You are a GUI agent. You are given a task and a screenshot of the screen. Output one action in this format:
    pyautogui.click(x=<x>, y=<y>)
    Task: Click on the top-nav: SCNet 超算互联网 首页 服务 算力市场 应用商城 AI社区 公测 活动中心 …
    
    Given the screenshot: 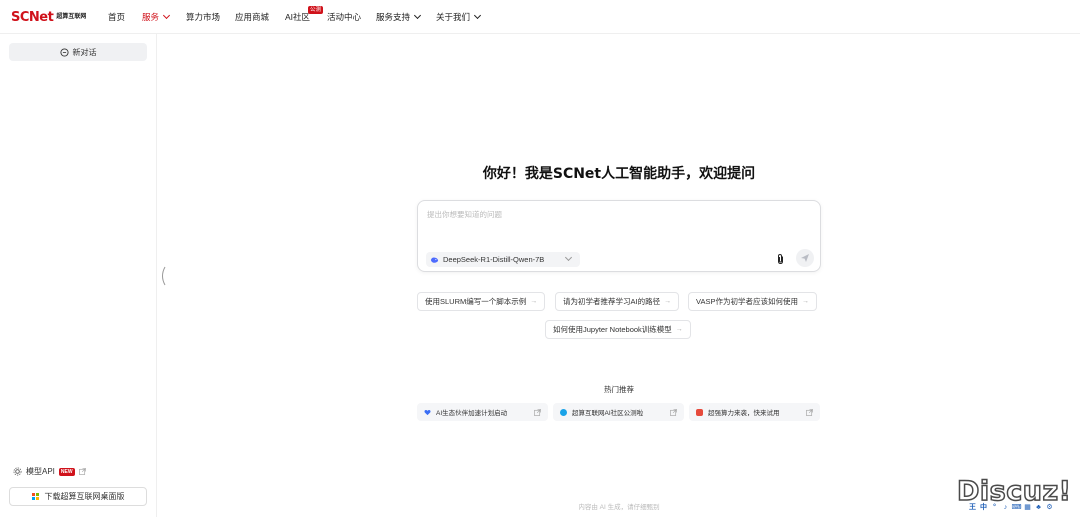 What is the action you would take?
    pyautogui.click(x=540, y=17)
    